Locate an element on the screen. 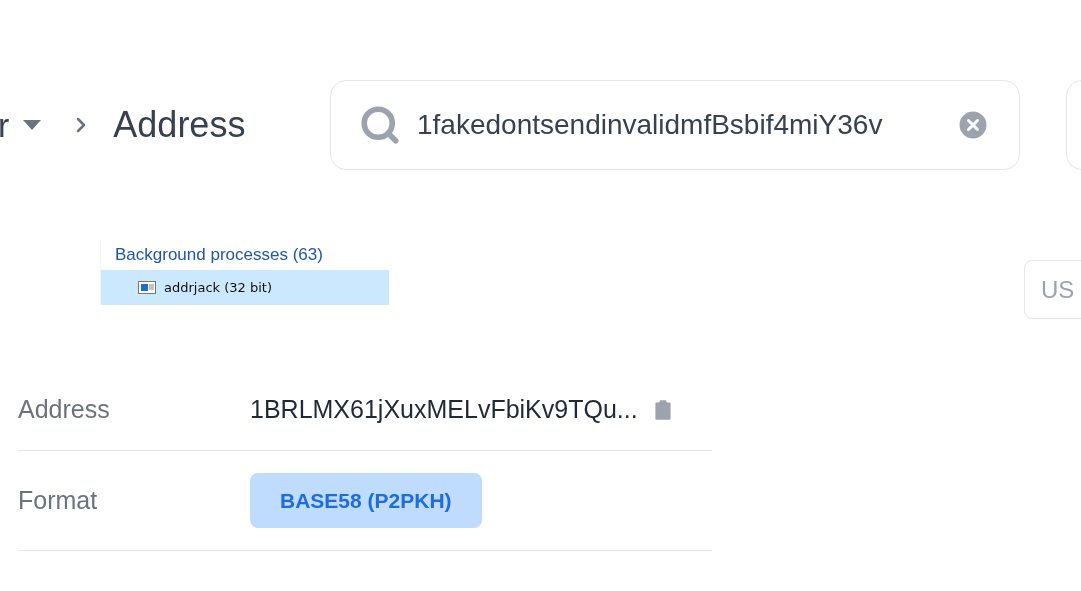 This screenshot has height=591, width=1081. window-icon is located at coordinates (147, 287).